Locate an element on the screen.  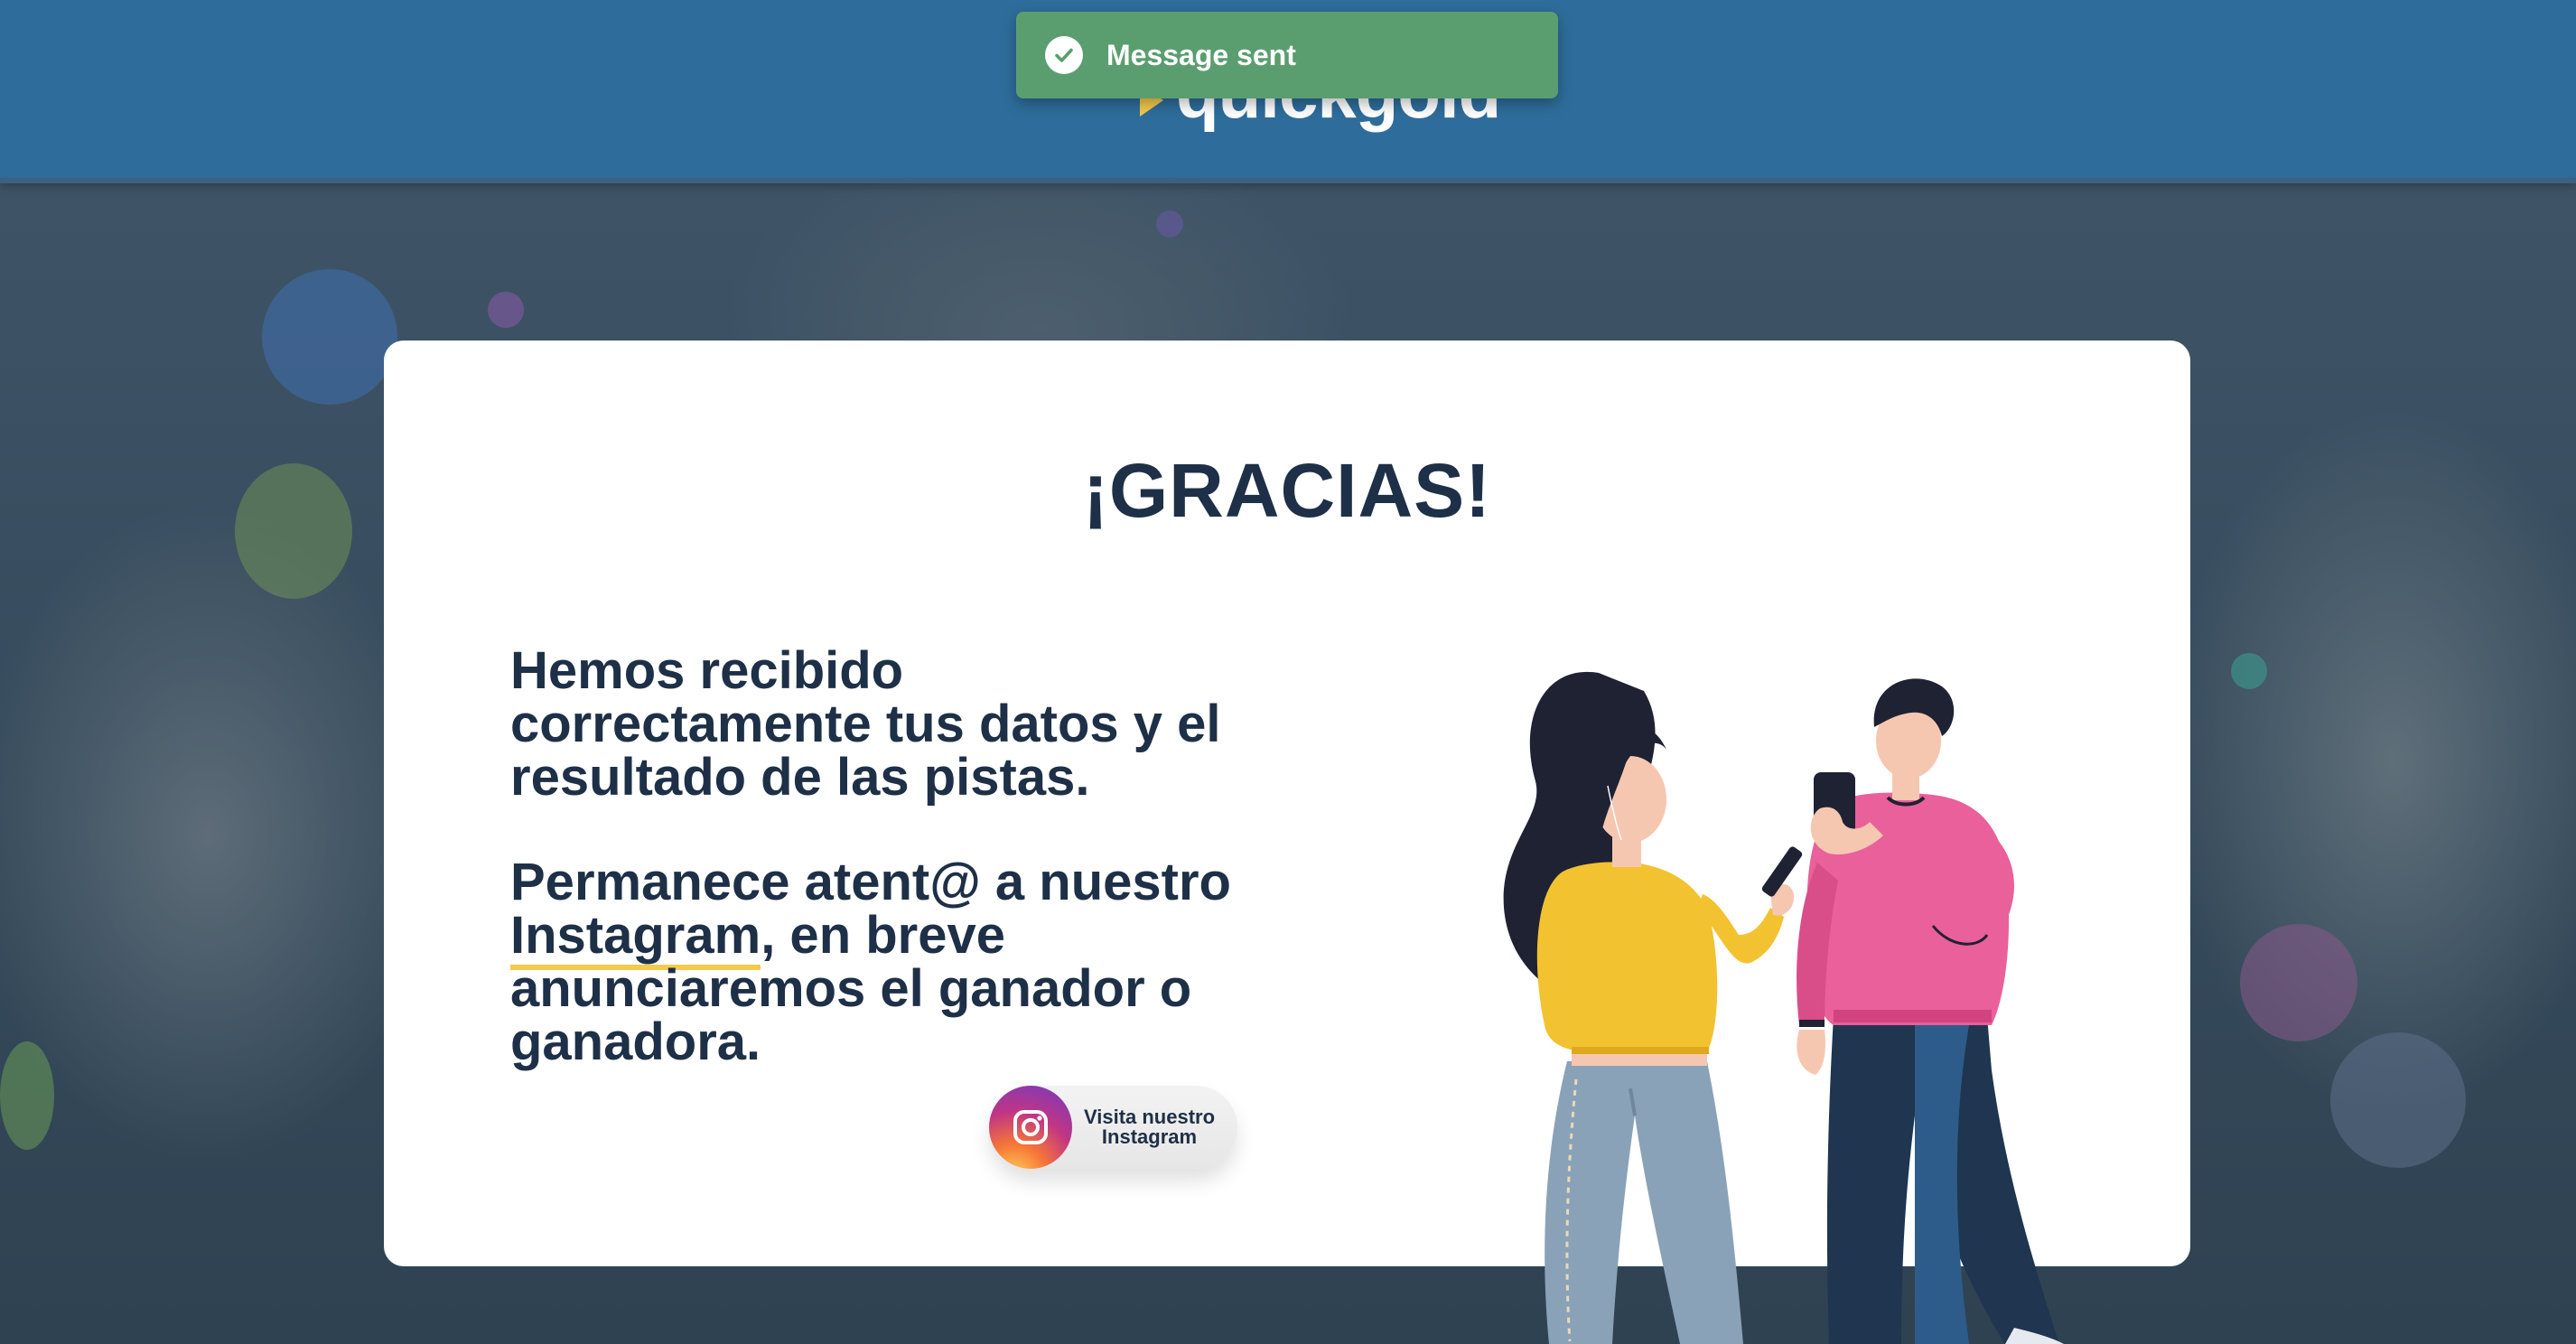
people-with-phones-illustration is located at coordinates (1783, 1008).